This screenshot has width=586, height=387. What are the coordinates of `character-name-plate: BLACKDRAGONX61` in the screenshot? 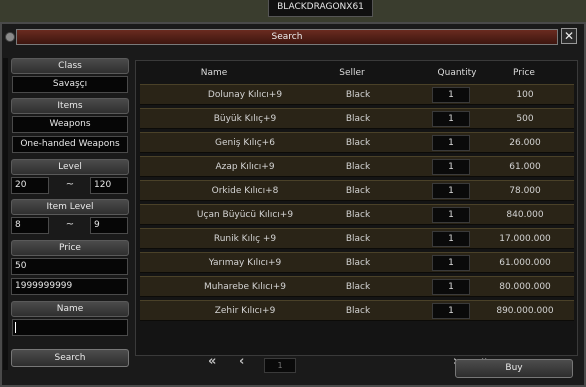 It's located at (320, 8).